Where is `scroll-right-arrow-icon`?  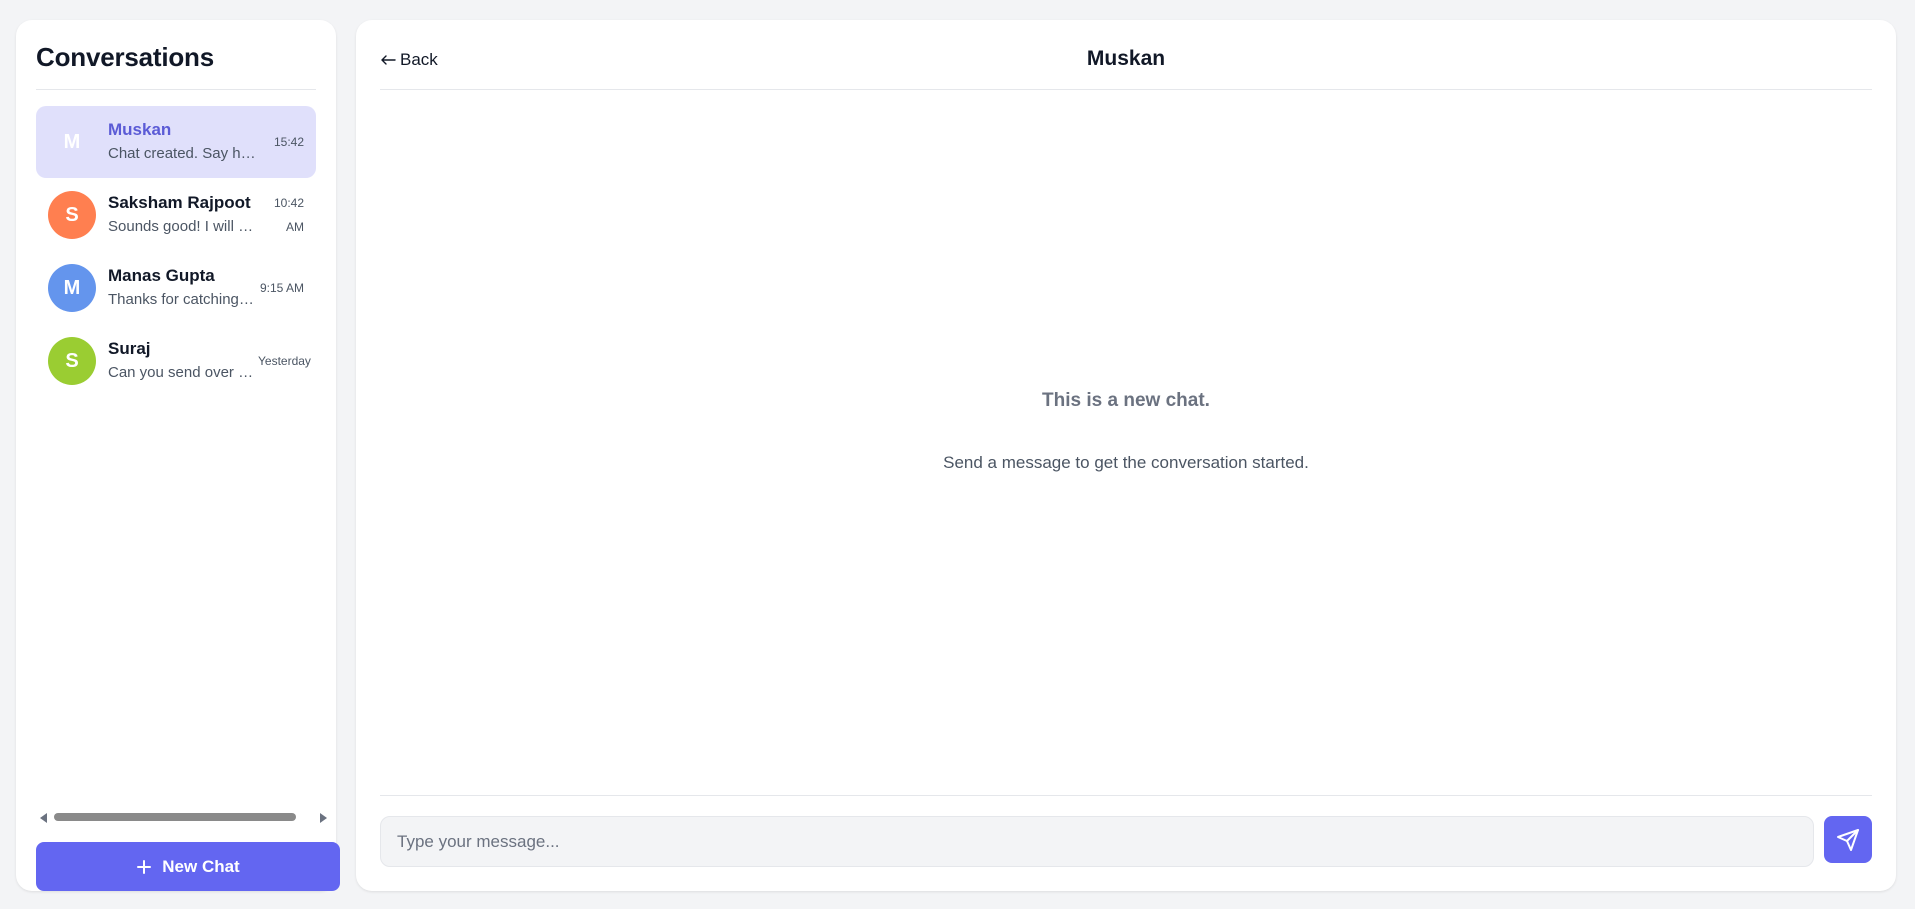
scroll-right-arrow-icon is located at coordinates (323, 818).